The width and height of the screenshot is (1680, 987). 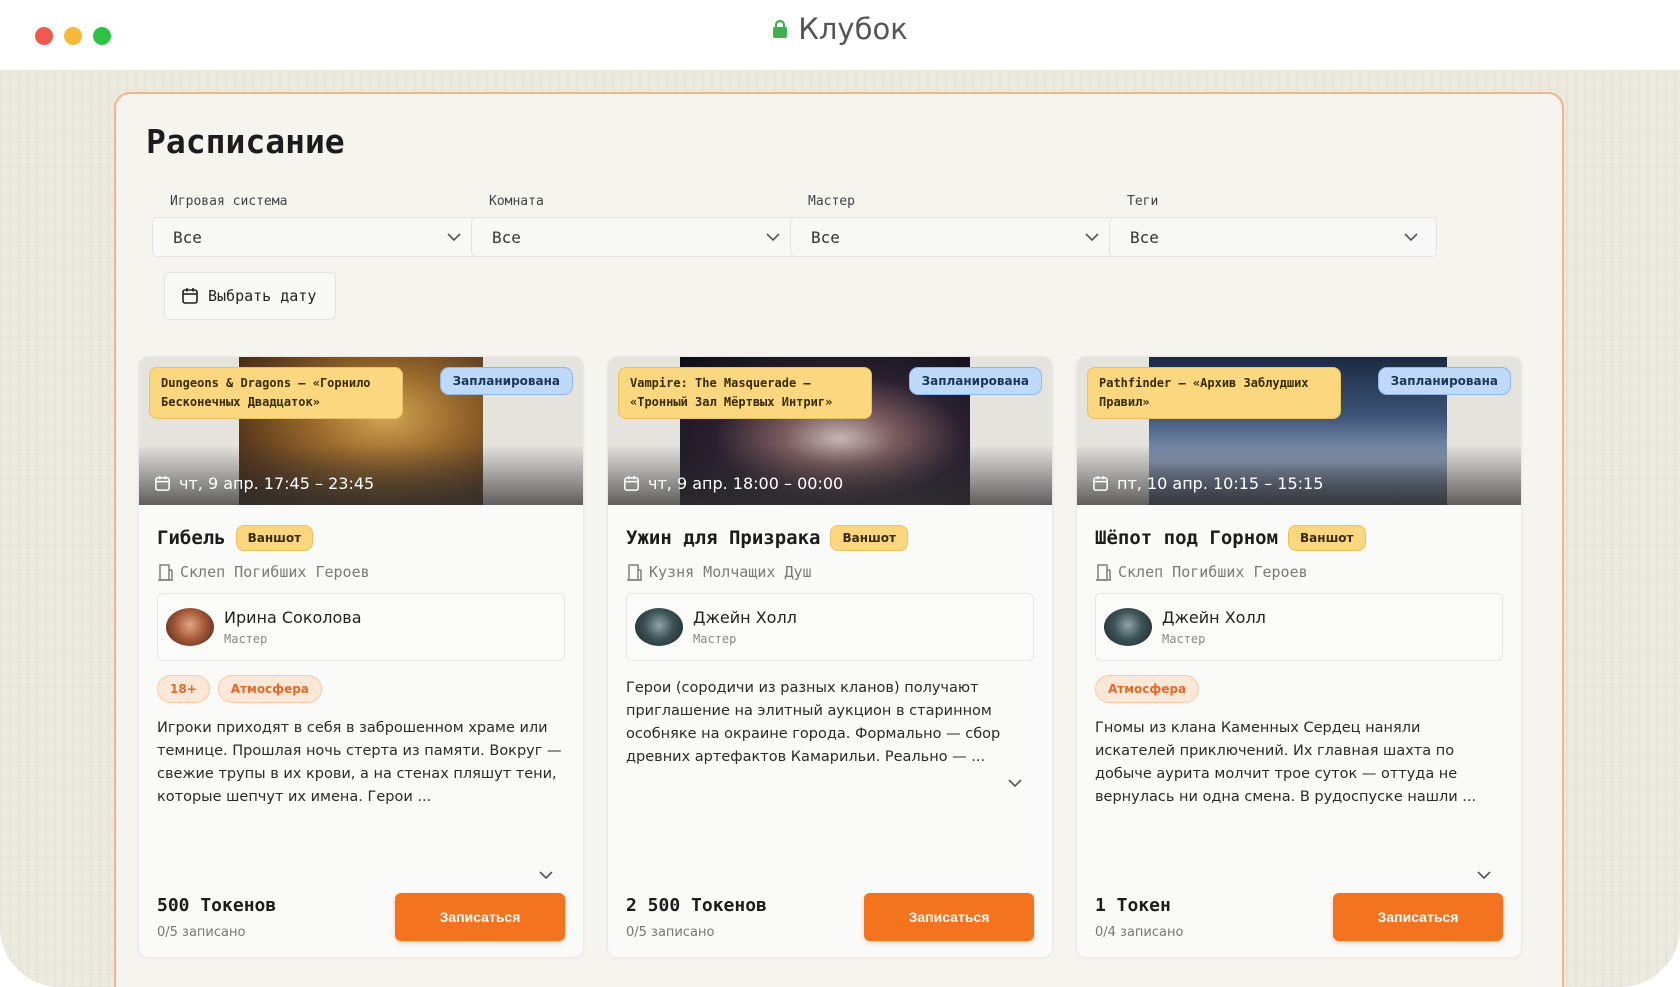 I want to click on pick-date-label: Выбрать дату, so click(x=262, y=296).